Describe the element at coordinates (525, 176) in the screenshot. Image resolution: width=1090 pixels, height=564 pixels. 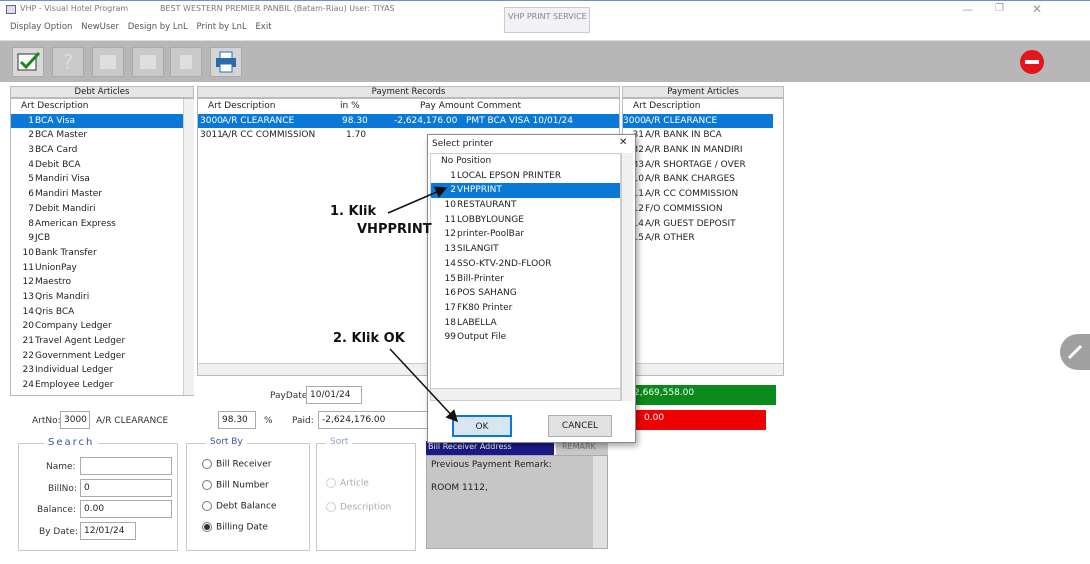
I see `printer-row: 1LOCAL EPSON PRINTER` at that location.